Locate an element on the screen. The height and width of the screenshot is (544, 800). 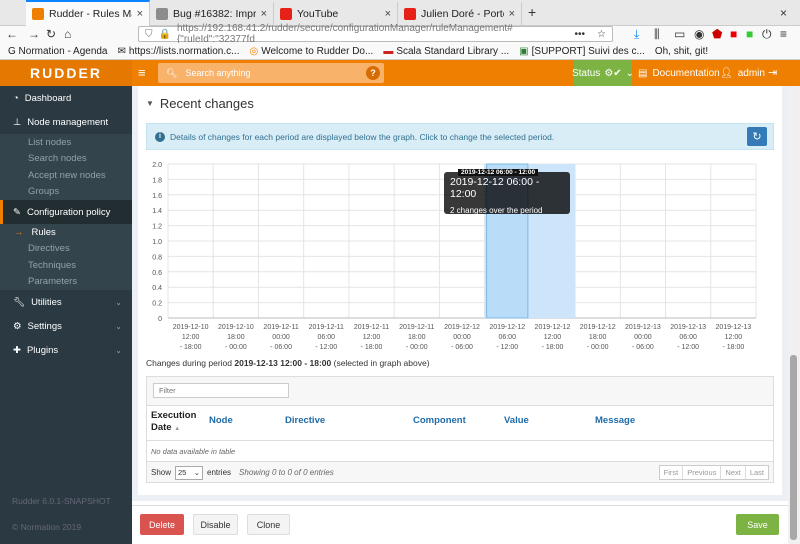
tab-rudder: Rudder - Rules Managem × is located at coordinates (88, 13).